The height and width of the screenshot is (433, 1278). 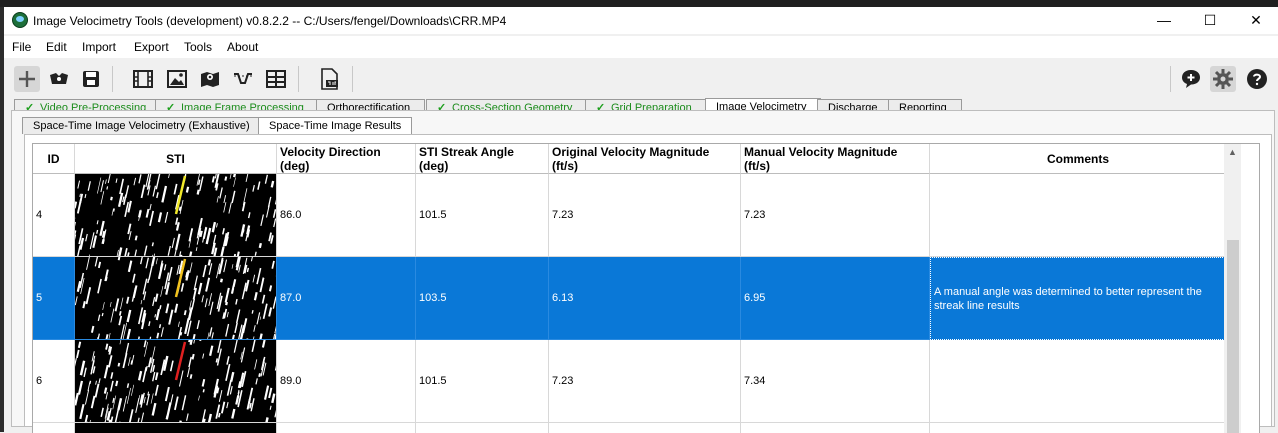 What do you see at coordinates (54, 381) in the screenshot?
I see `cell-id: 6` at bounding box center [54, 381].